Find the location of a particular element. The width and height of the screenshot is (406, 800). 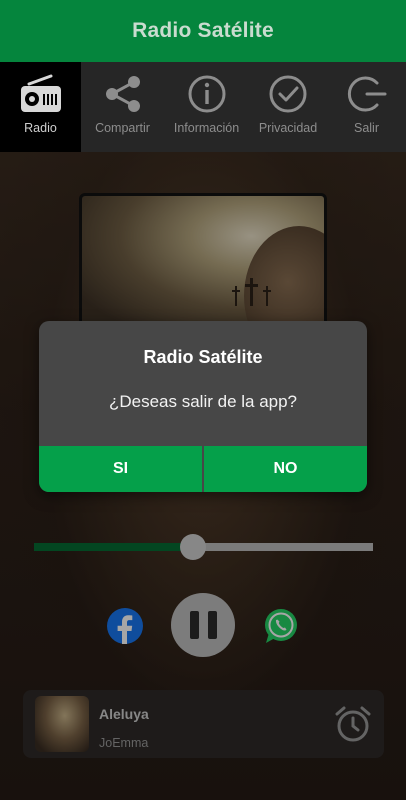

nav-item-salir: Salir is located at coordinates (366, 107).